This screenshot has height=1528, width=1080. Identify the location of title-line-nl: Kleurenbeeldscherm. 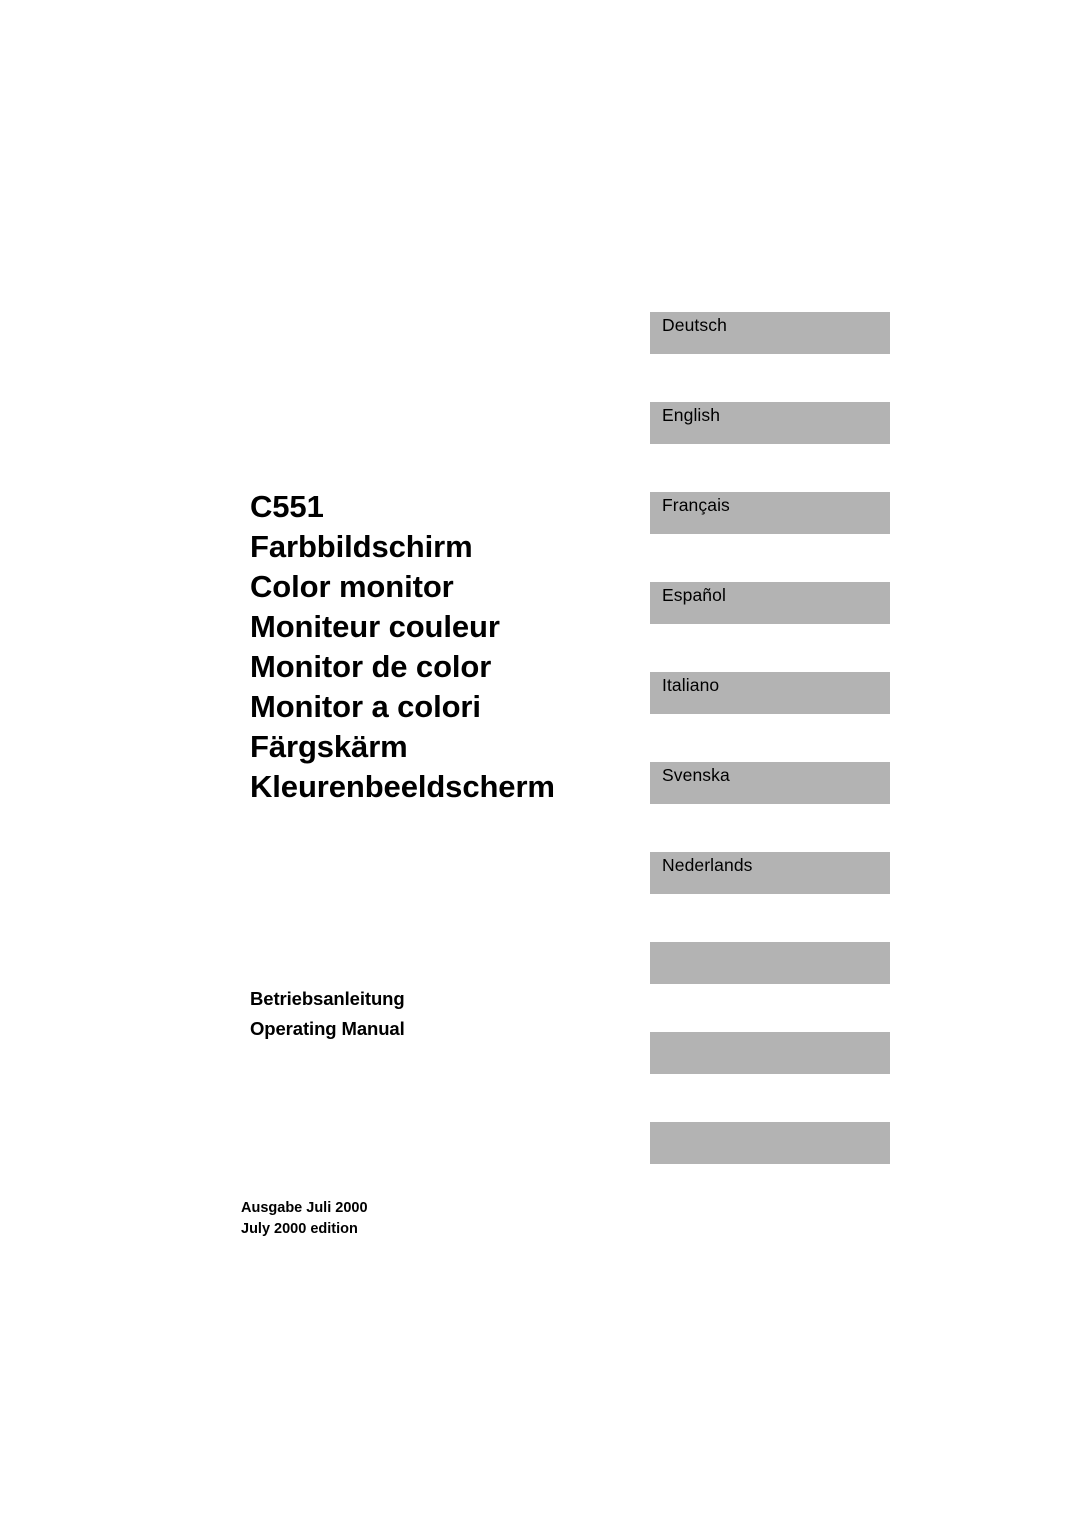
(402, 786).